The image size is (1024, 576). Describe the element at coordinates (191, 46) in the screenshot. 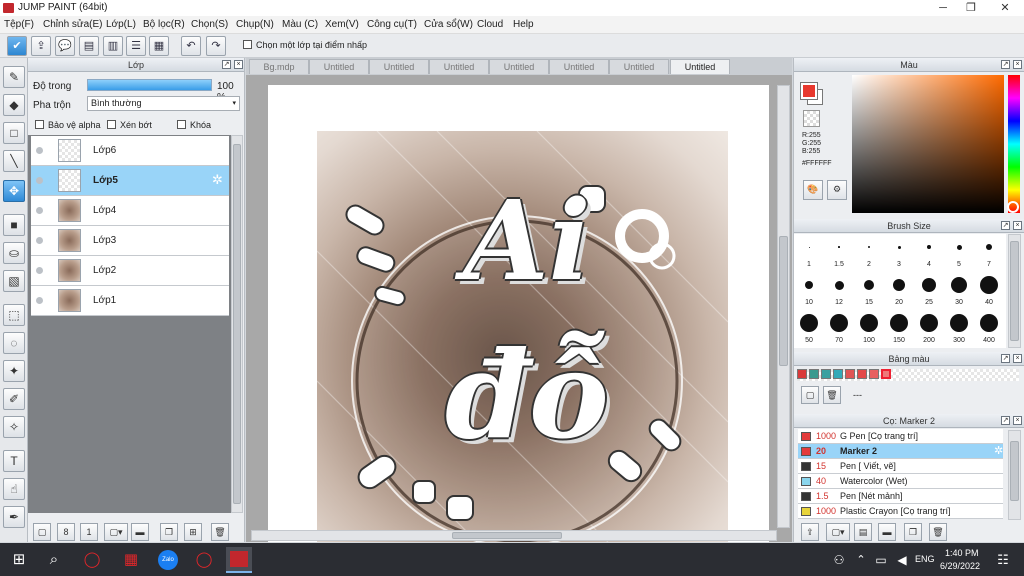

I see `undo-icon: ↶` at that location.